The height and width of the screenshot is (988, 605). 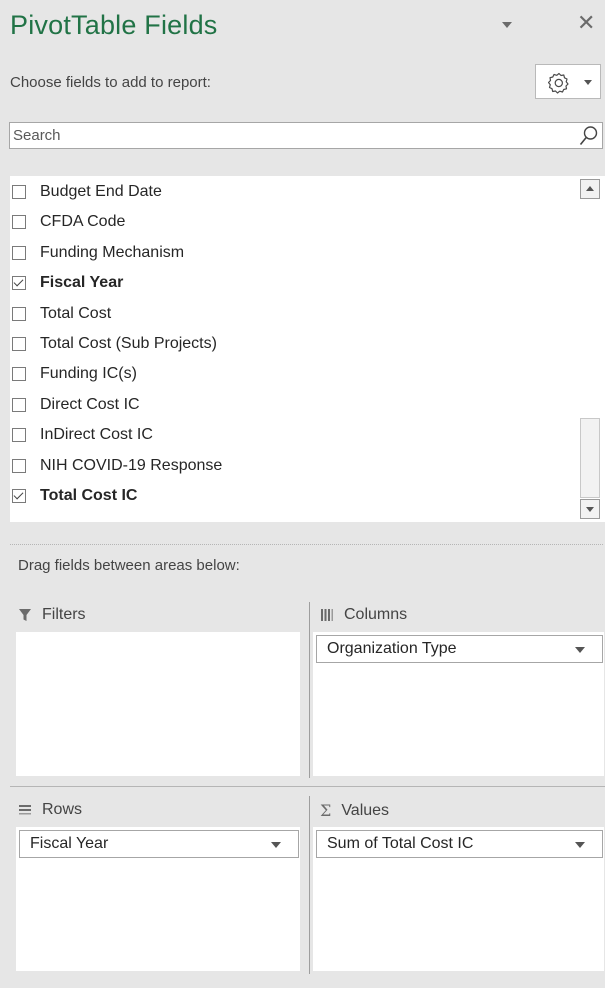 What do you see at coordinates (590, 509) in the screenshot?
I see `scroll-down-icon` at bounding box center [590, 509].